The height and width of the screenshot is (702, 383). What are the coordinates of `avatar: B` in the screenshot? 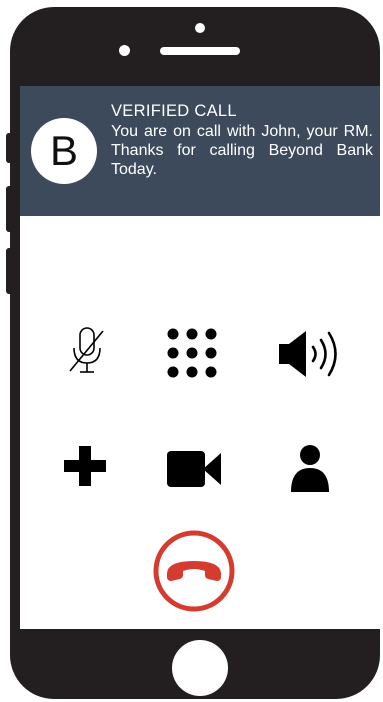 It's located at (64, 151).